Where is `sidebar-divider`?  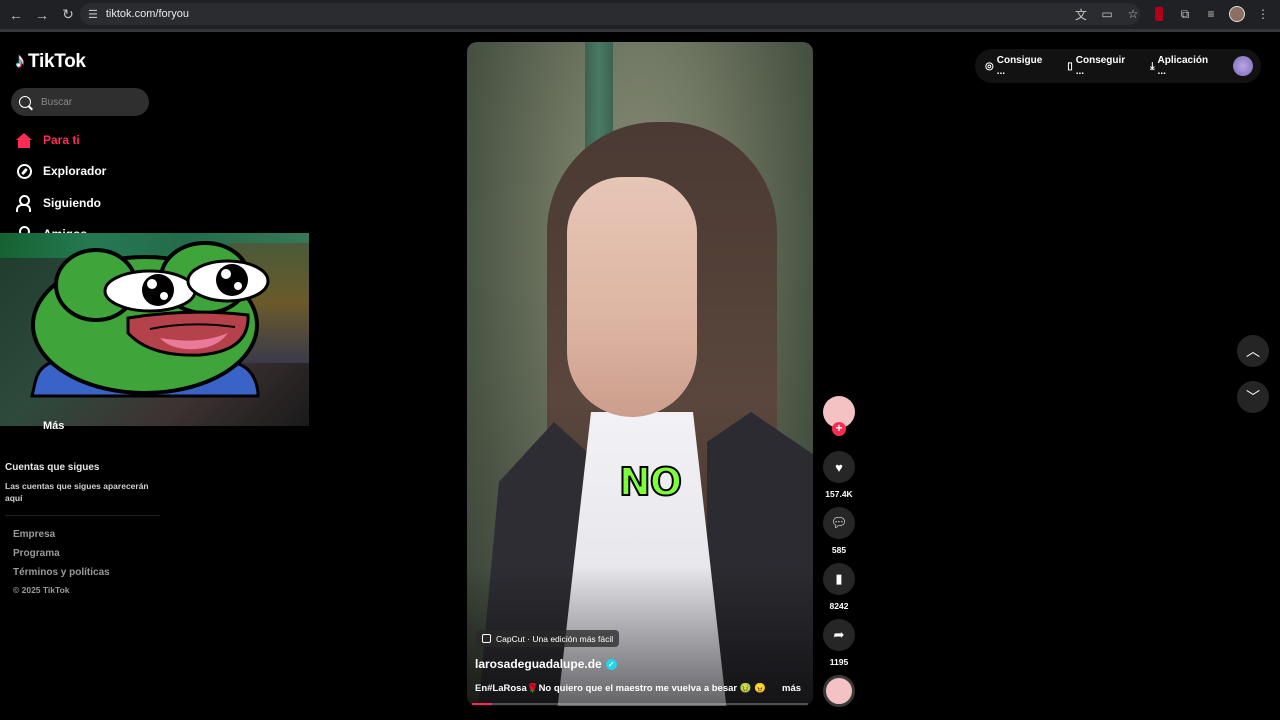
sidebar-divider is located at coordinates (82, 515).